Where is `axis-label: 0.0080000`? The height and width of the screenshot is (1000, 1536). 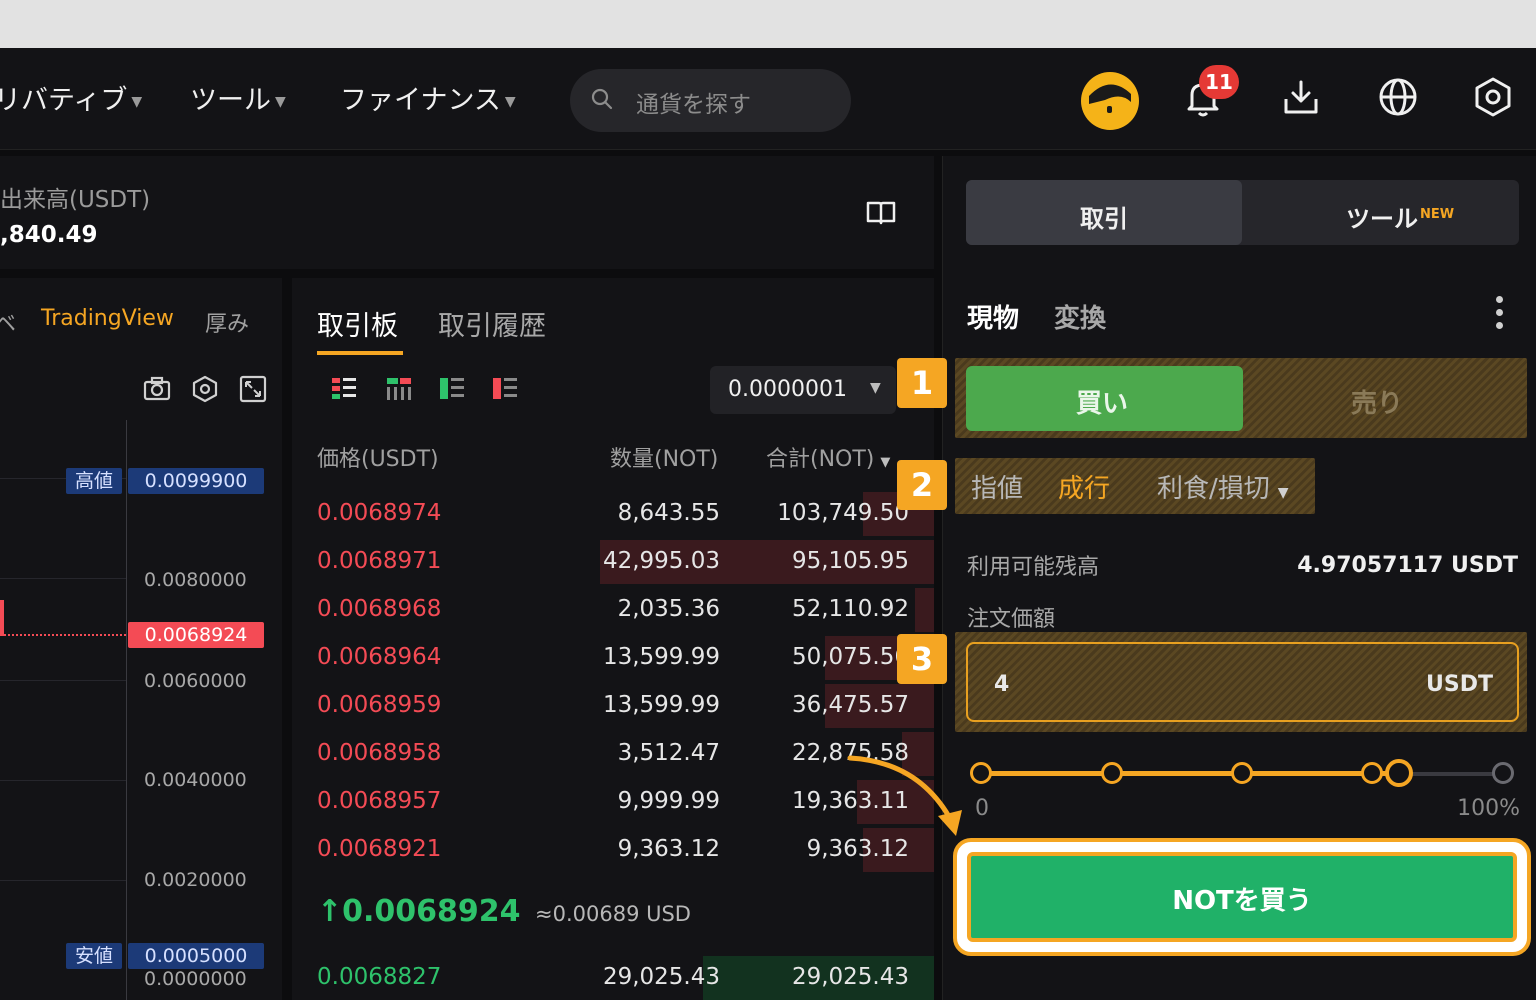 axis-label: 0.0080000 is located at coordinates (195, 580).